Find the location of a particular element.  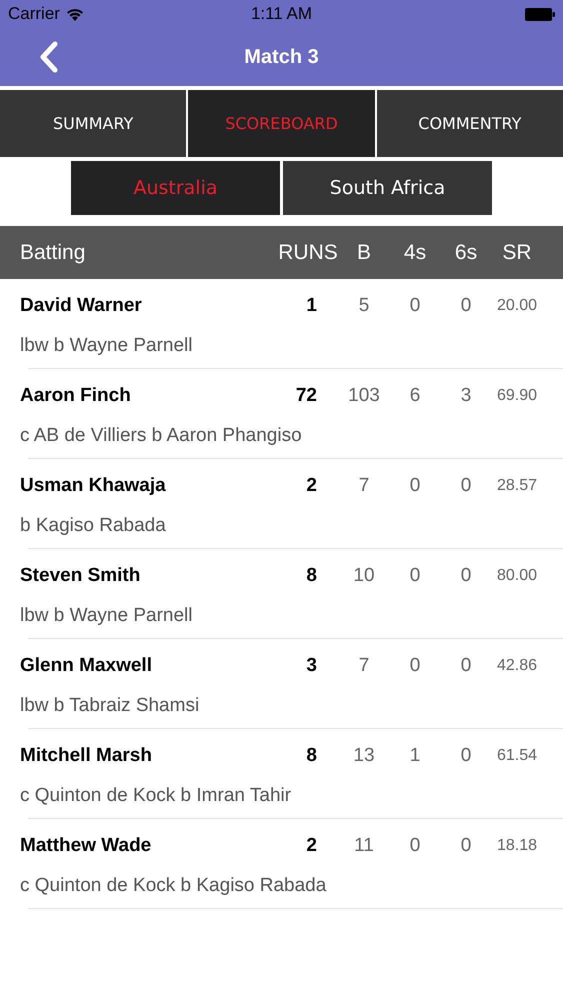

column-header: B is located at coordinates (364, 253).